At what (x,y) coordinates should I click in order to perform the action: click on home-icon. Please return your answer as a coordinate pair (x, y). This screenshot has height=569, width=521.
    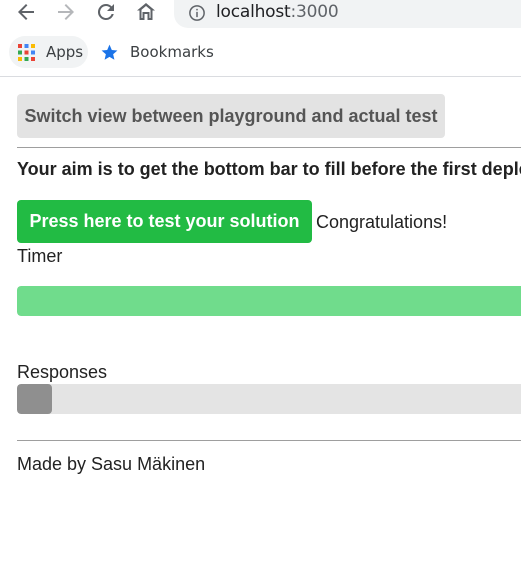
    Looking at the image, I should click on (146, 12).